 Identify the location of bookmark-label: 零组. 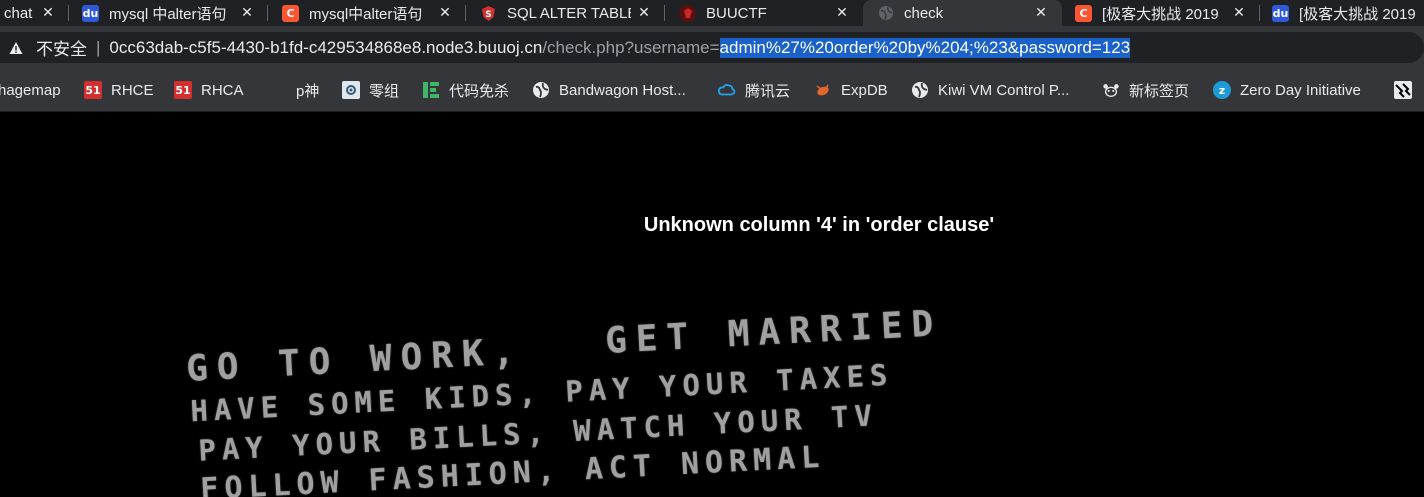
(384, 91).